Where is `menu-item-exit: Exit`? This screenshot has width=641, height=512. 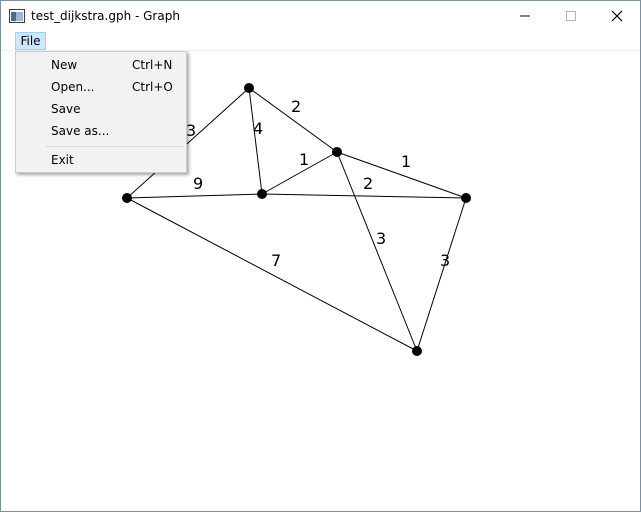
menu-item-exit: Exit is located at coordinates (101, 160).